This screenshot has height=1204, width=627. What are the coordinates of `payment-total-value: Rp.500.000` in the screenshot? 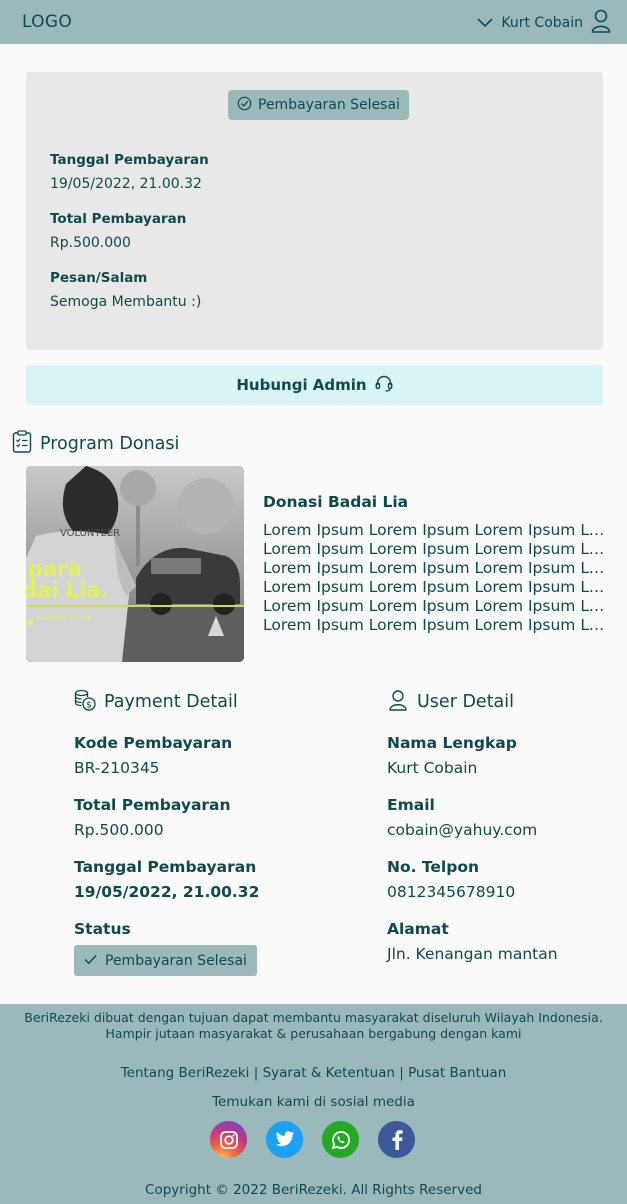 It's located at (90, 243).